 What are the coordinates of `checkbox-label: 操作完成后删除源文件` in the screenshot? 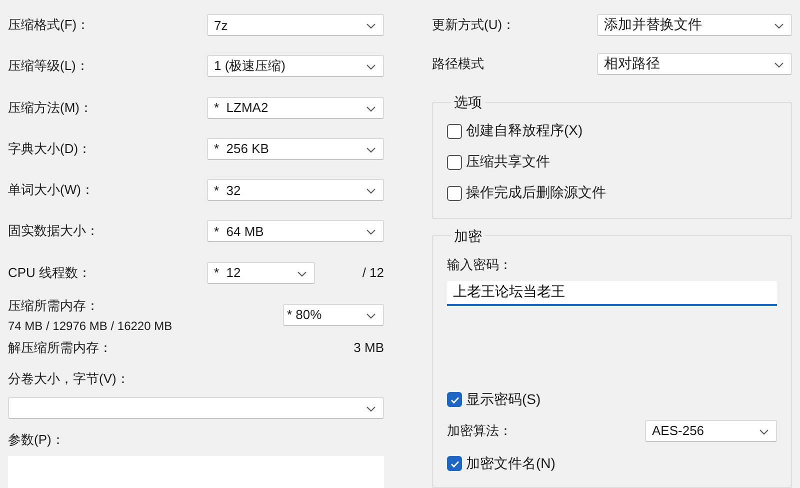 It's located at (536, 193).